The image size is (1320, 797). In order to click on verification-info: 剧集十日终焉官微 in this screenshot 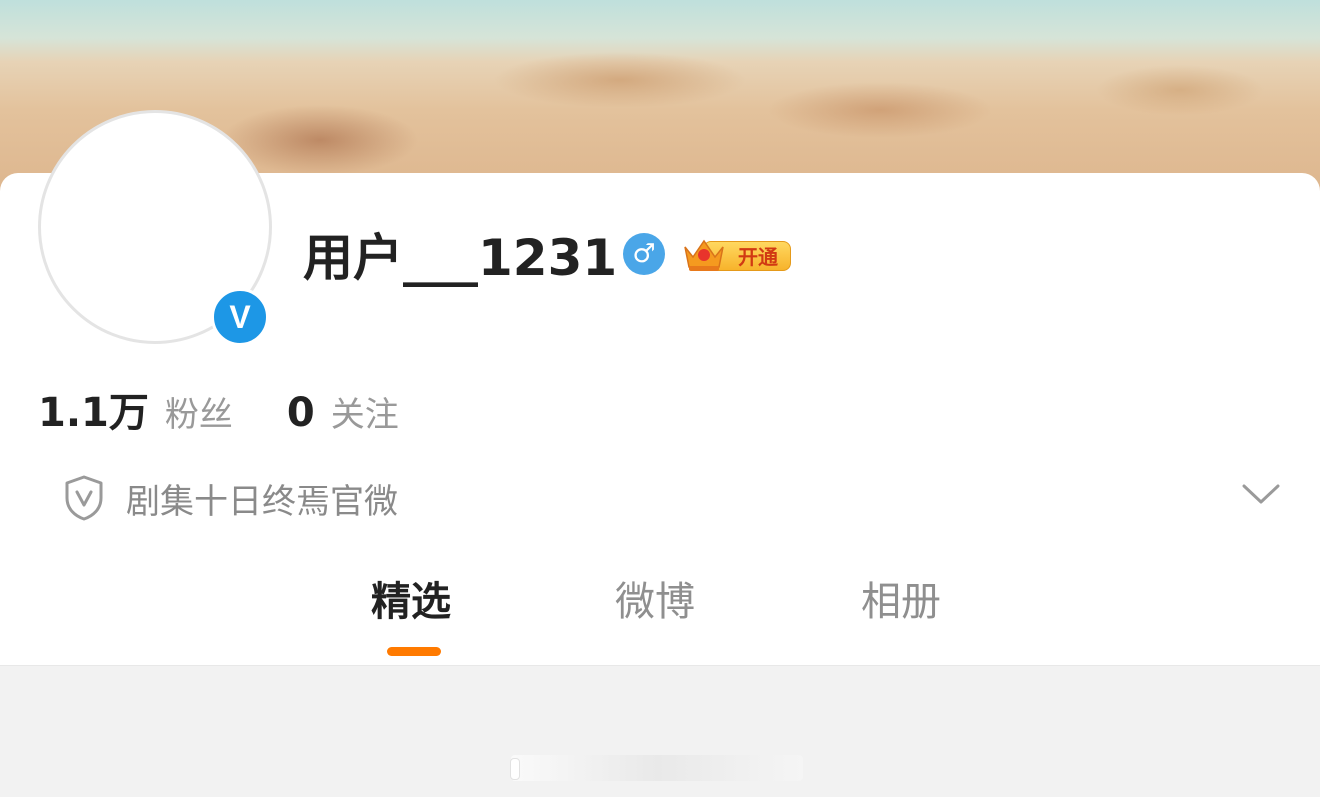, I will do `click(230, 498)`.